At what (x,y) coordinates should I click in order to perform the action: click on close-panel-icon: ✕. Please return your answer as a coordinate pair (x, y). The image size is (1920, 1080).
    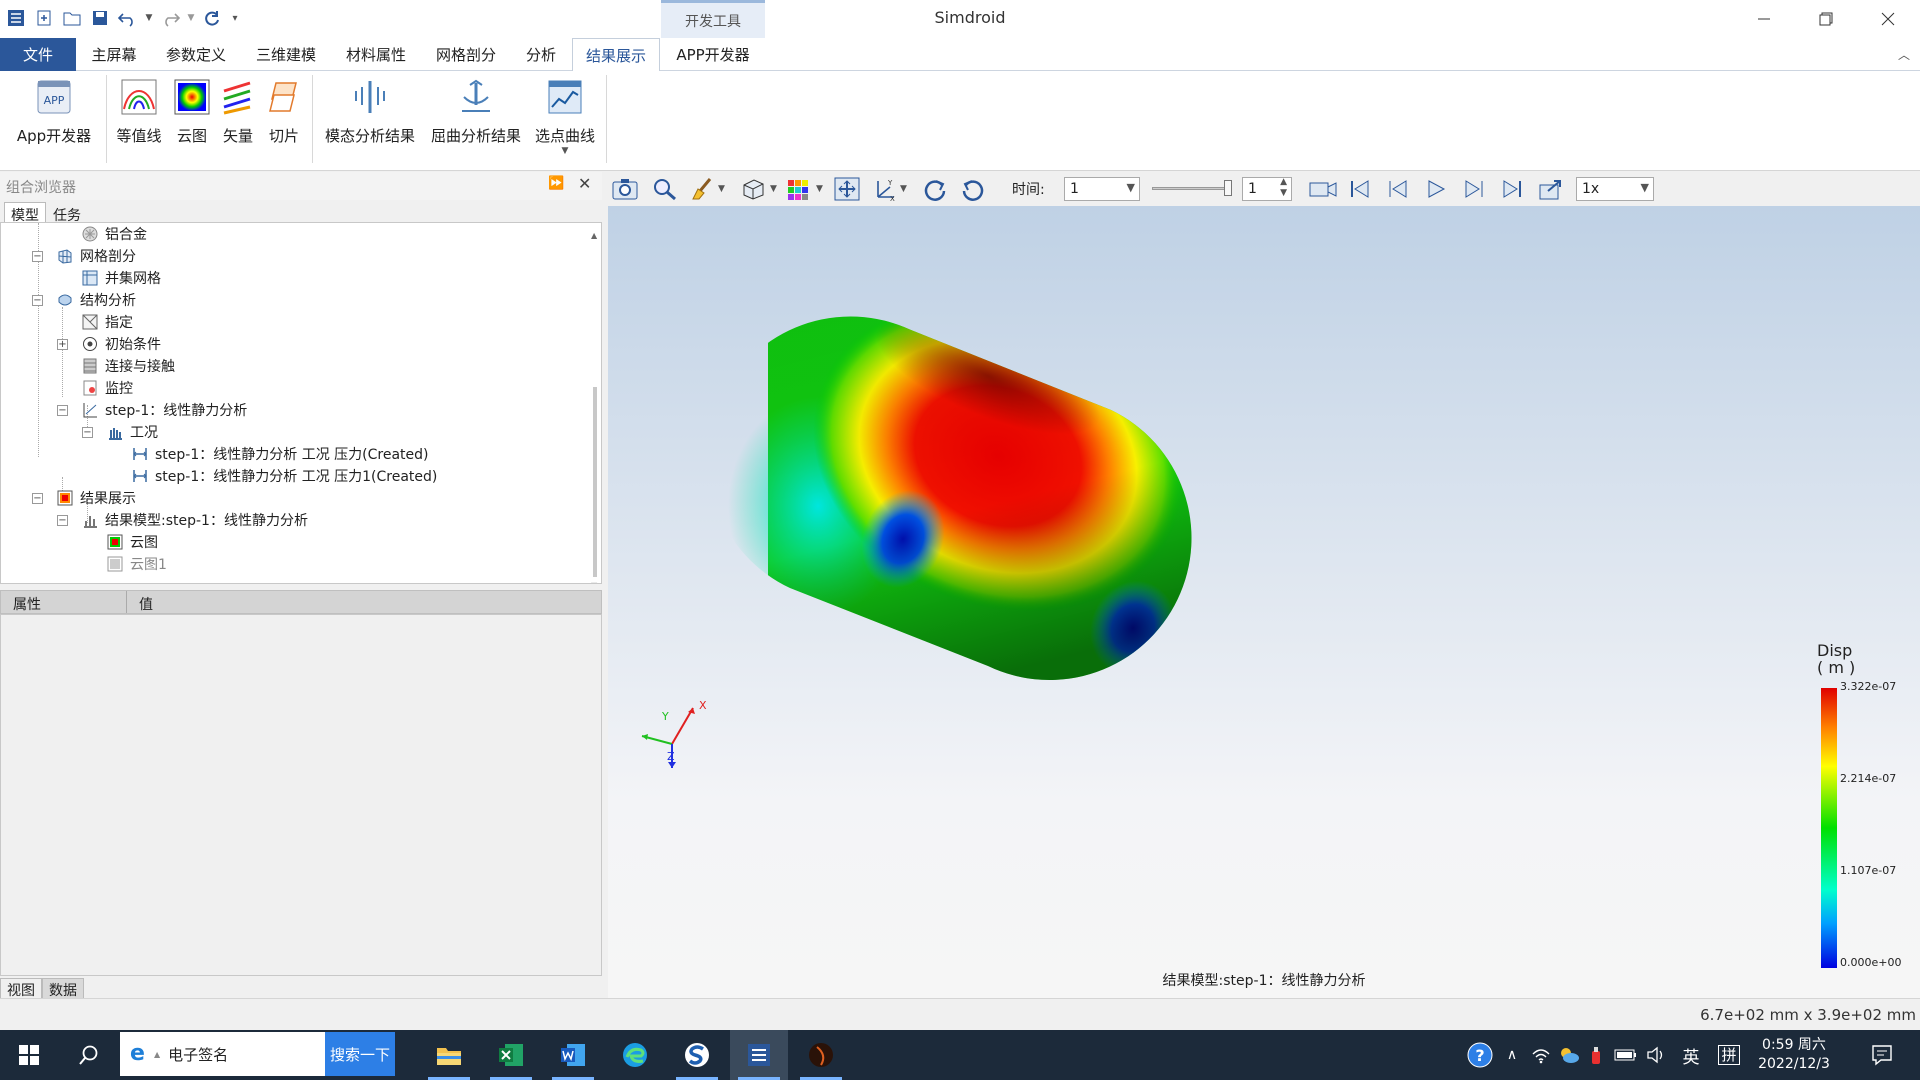
    Looking at the image, I should click on (584, 183).